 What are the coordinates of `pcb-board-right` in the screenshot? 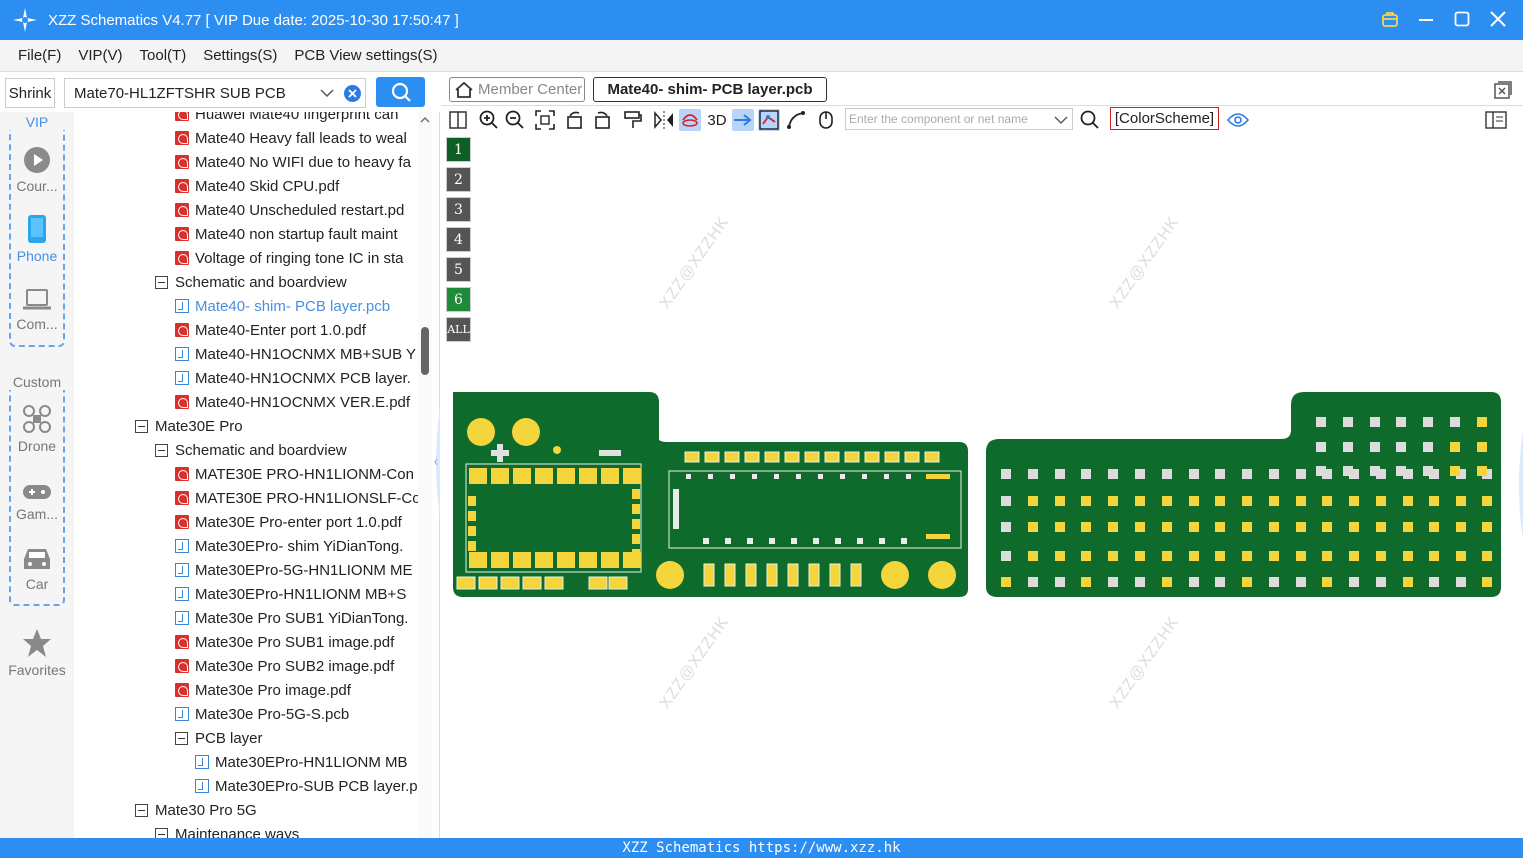 It's located at (1243, 494).